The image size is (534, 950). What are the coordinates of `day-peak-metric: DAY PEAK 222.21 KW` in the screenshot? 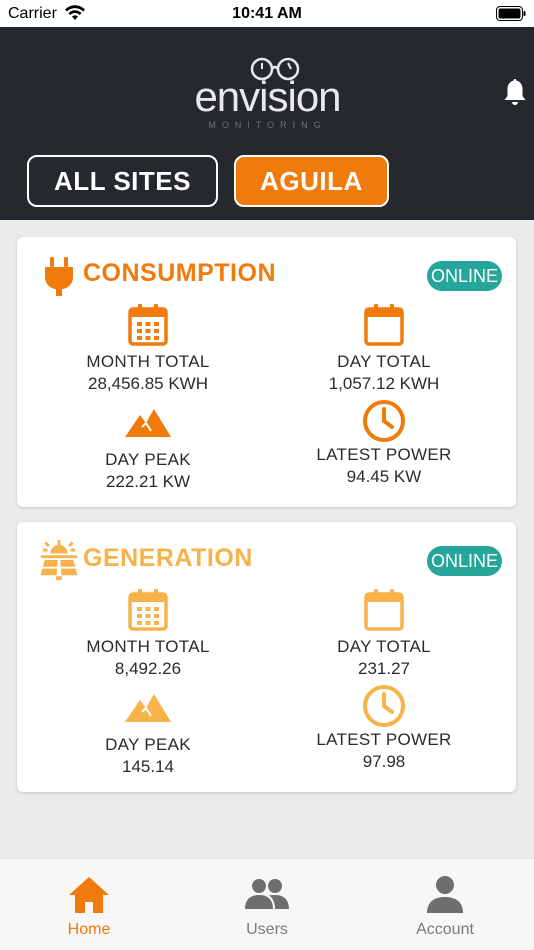 It's located at (148, 449).